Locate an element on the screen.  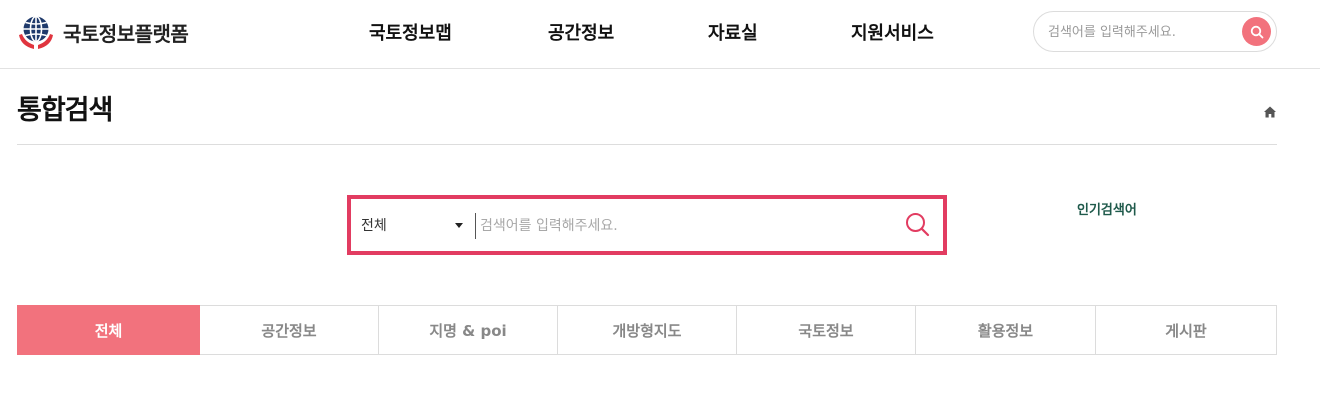
nav-item-archive: 자료실 is located at coordinates (733, 32).